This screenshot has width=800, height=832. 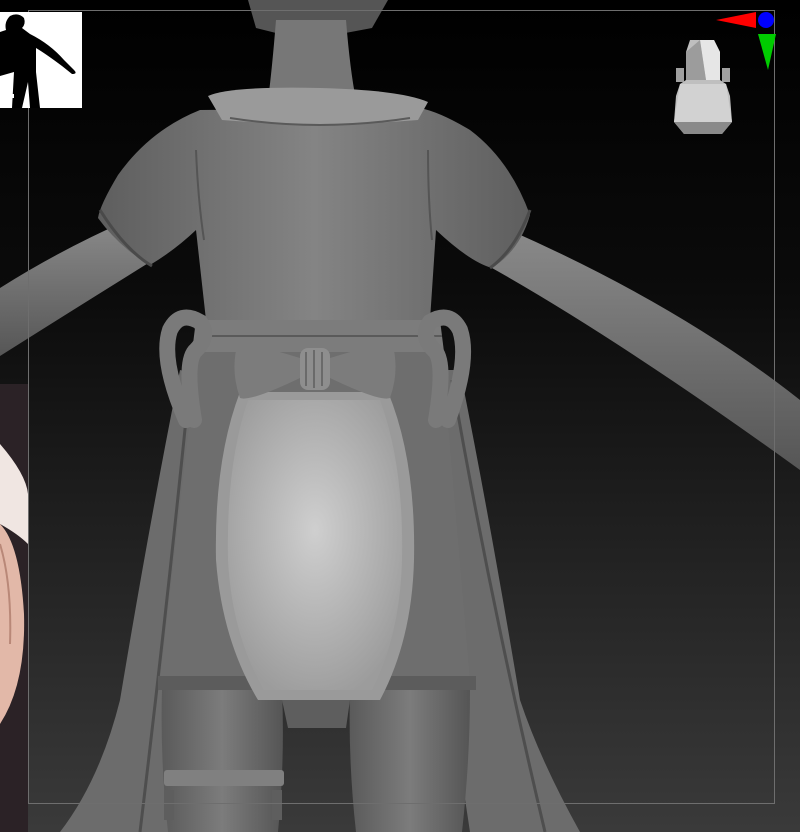 What do you see at coordinates (736, 20) in the screenshot?
I see `x-axis-arrow-icon` at bounding box center [736, 20].